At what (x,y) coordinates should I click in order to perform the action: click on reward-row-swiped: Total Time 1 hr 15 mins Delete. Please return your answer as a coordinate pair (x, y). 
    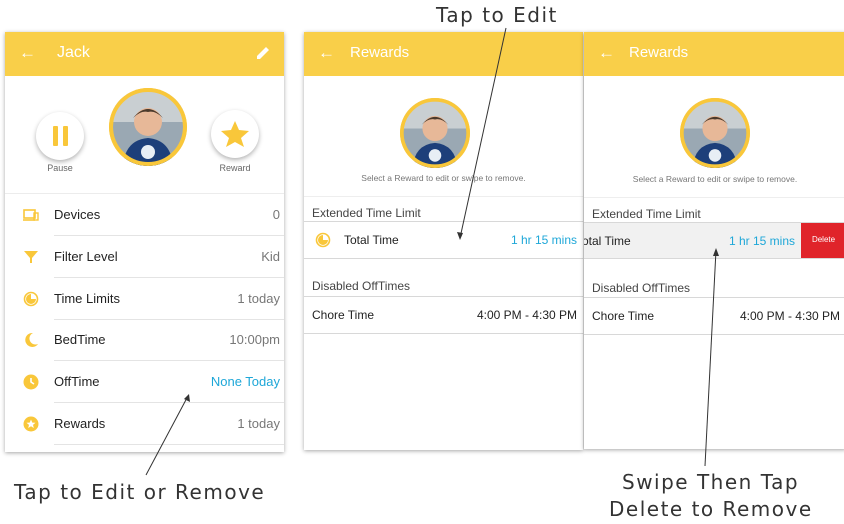
    Looking at the image, I should click on (714, 240).